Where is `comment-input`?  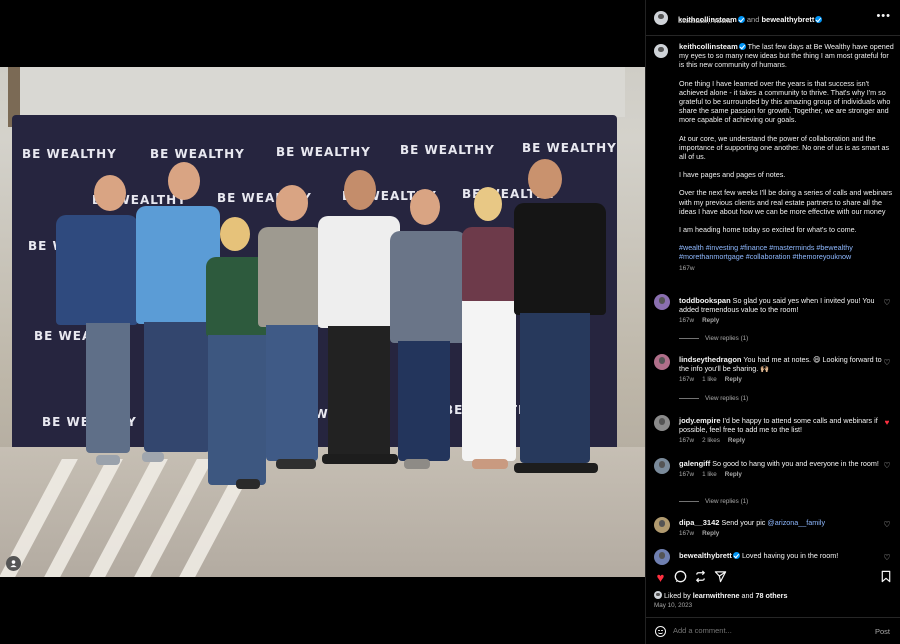
comment-input is located at coordinates (763, 630).